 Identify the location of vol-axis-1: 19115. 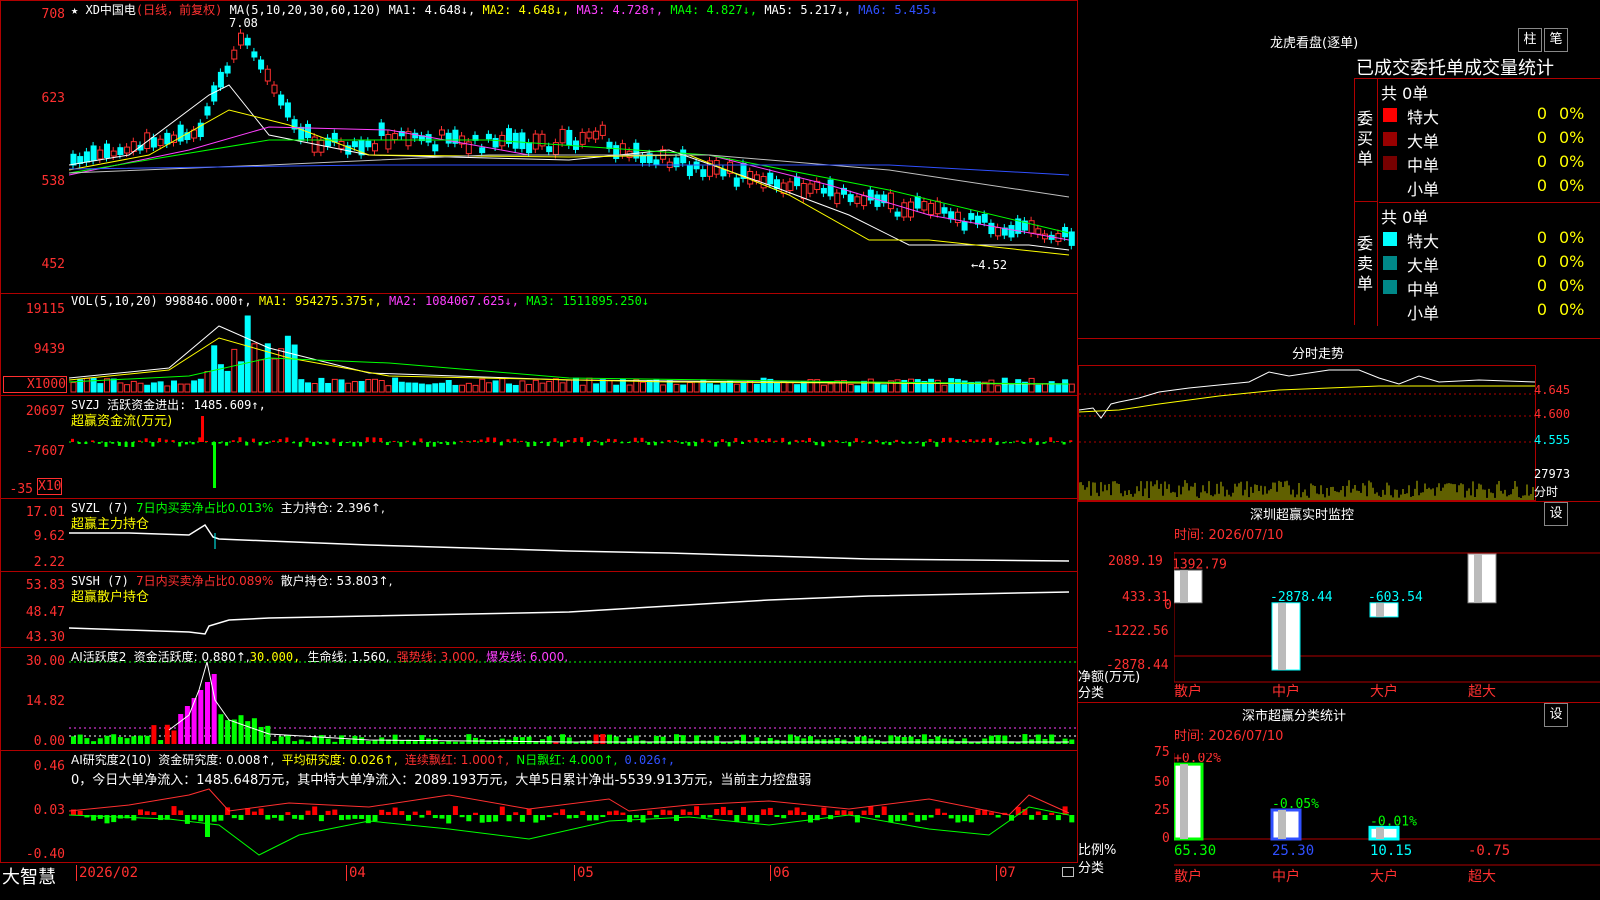
(45, 309).